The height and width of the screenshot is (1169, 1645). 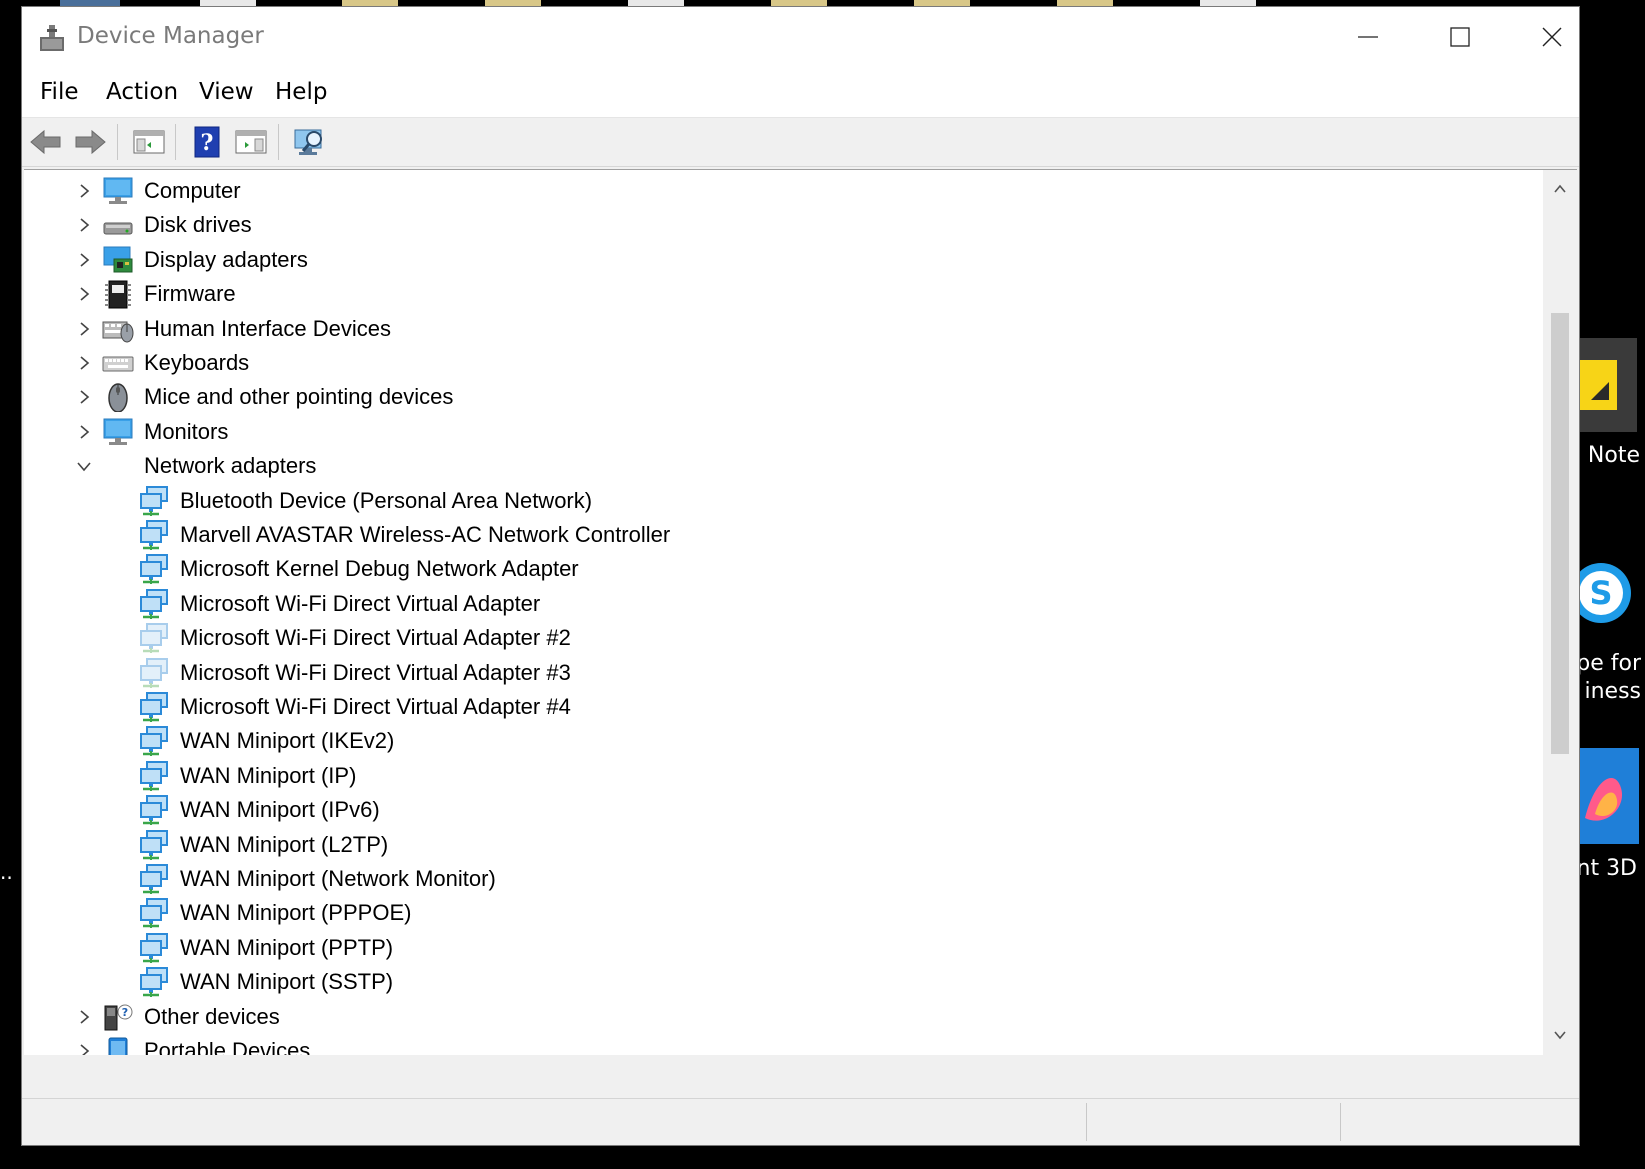 I want to click on tree-item-label: WAN Miniport (PPPOE), so click(x=296, y=913).